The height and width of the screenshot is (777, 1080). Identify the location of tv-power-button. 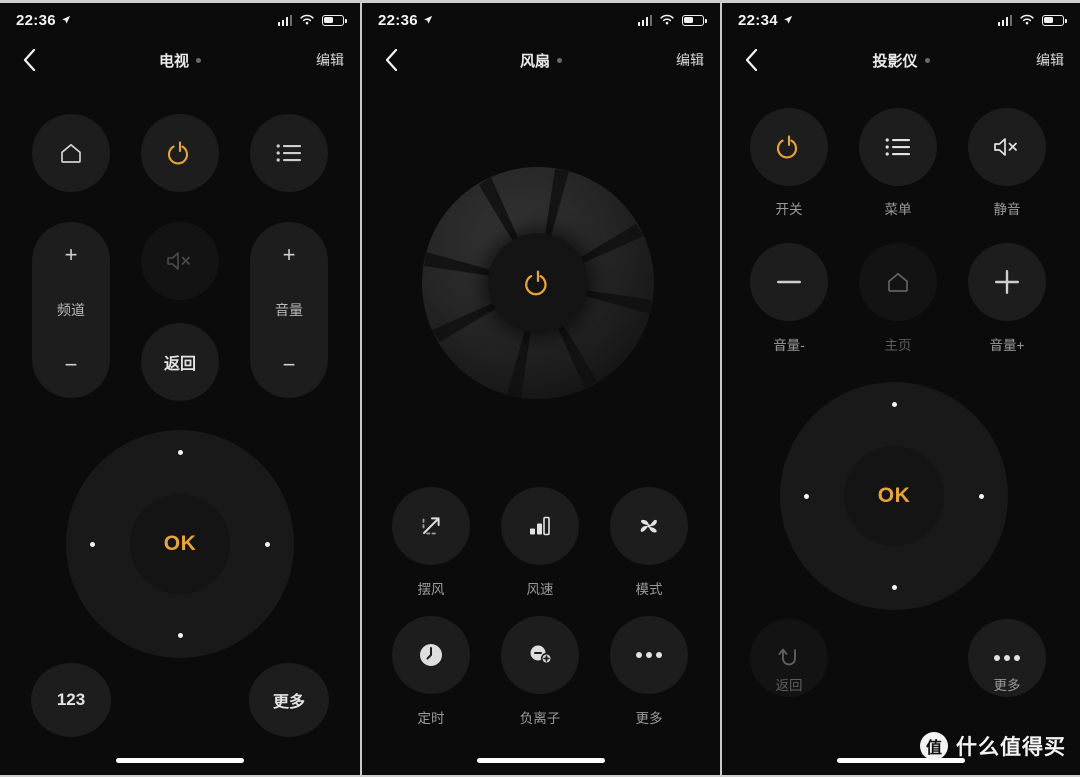
(180, 153).